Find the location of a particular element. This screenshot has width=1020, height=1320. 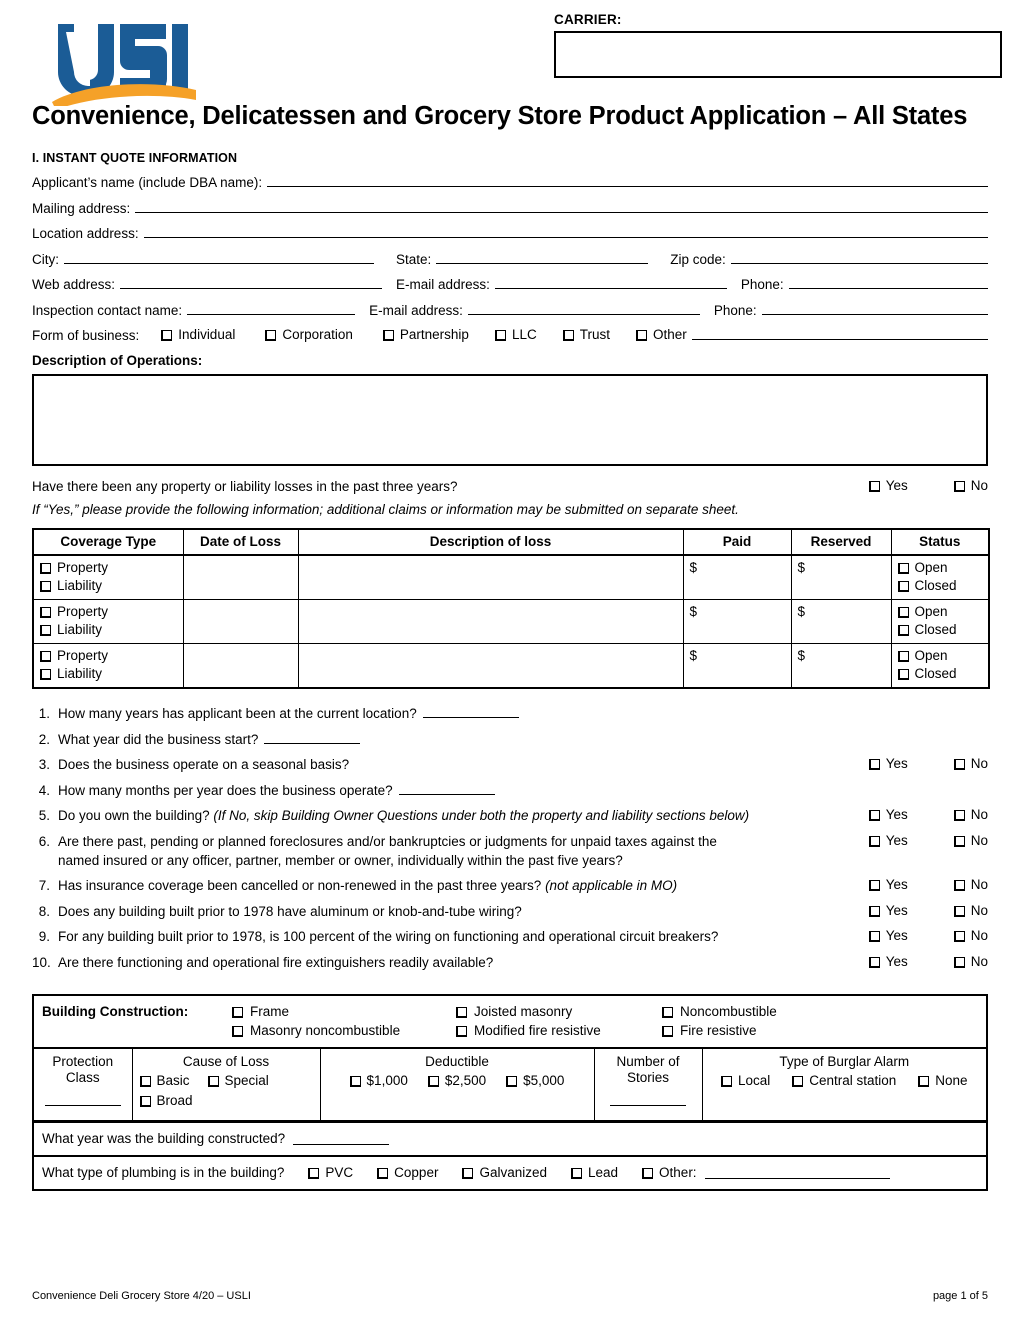

plumbing-other-input is located at coordinates (797, 1172).